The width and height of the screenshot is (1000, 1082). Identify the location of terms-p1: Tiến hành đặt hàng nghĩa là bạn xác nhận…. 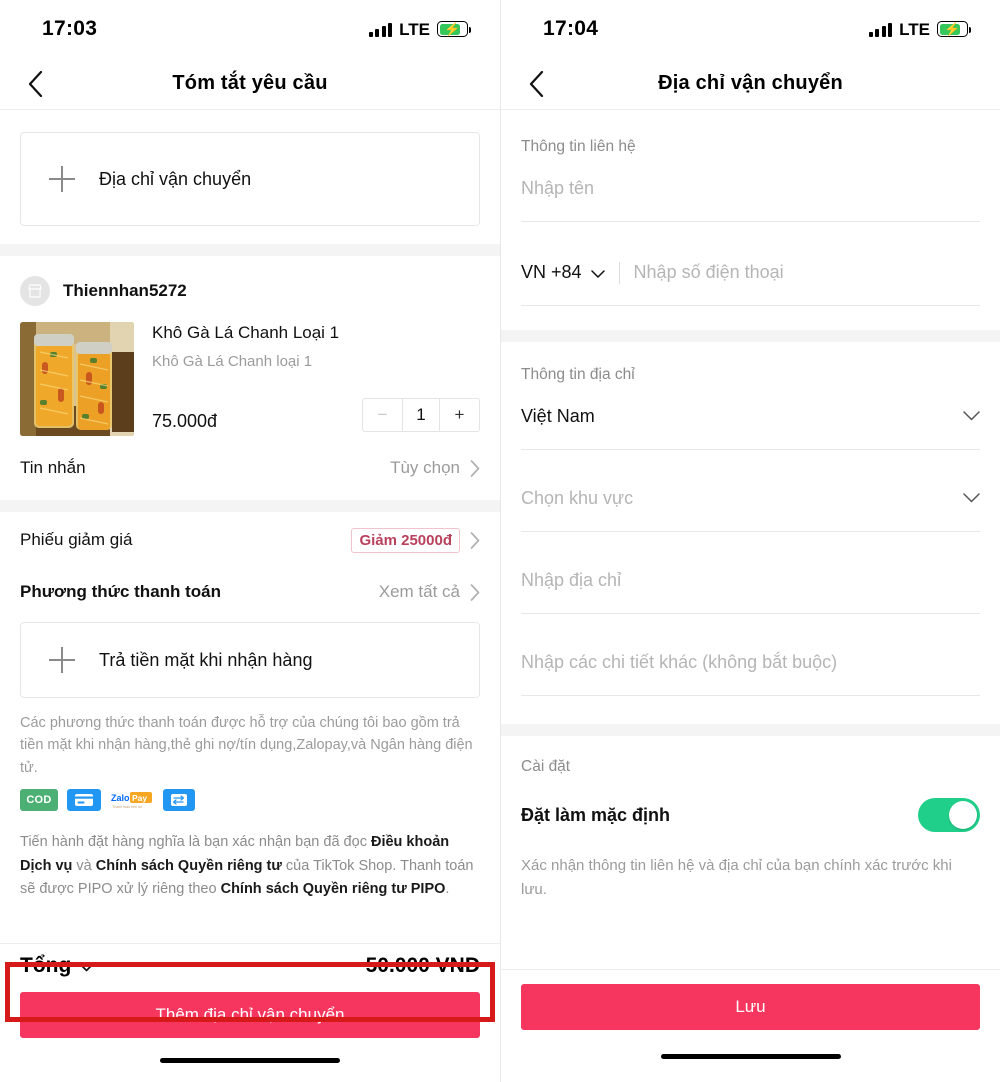
(195, 842).